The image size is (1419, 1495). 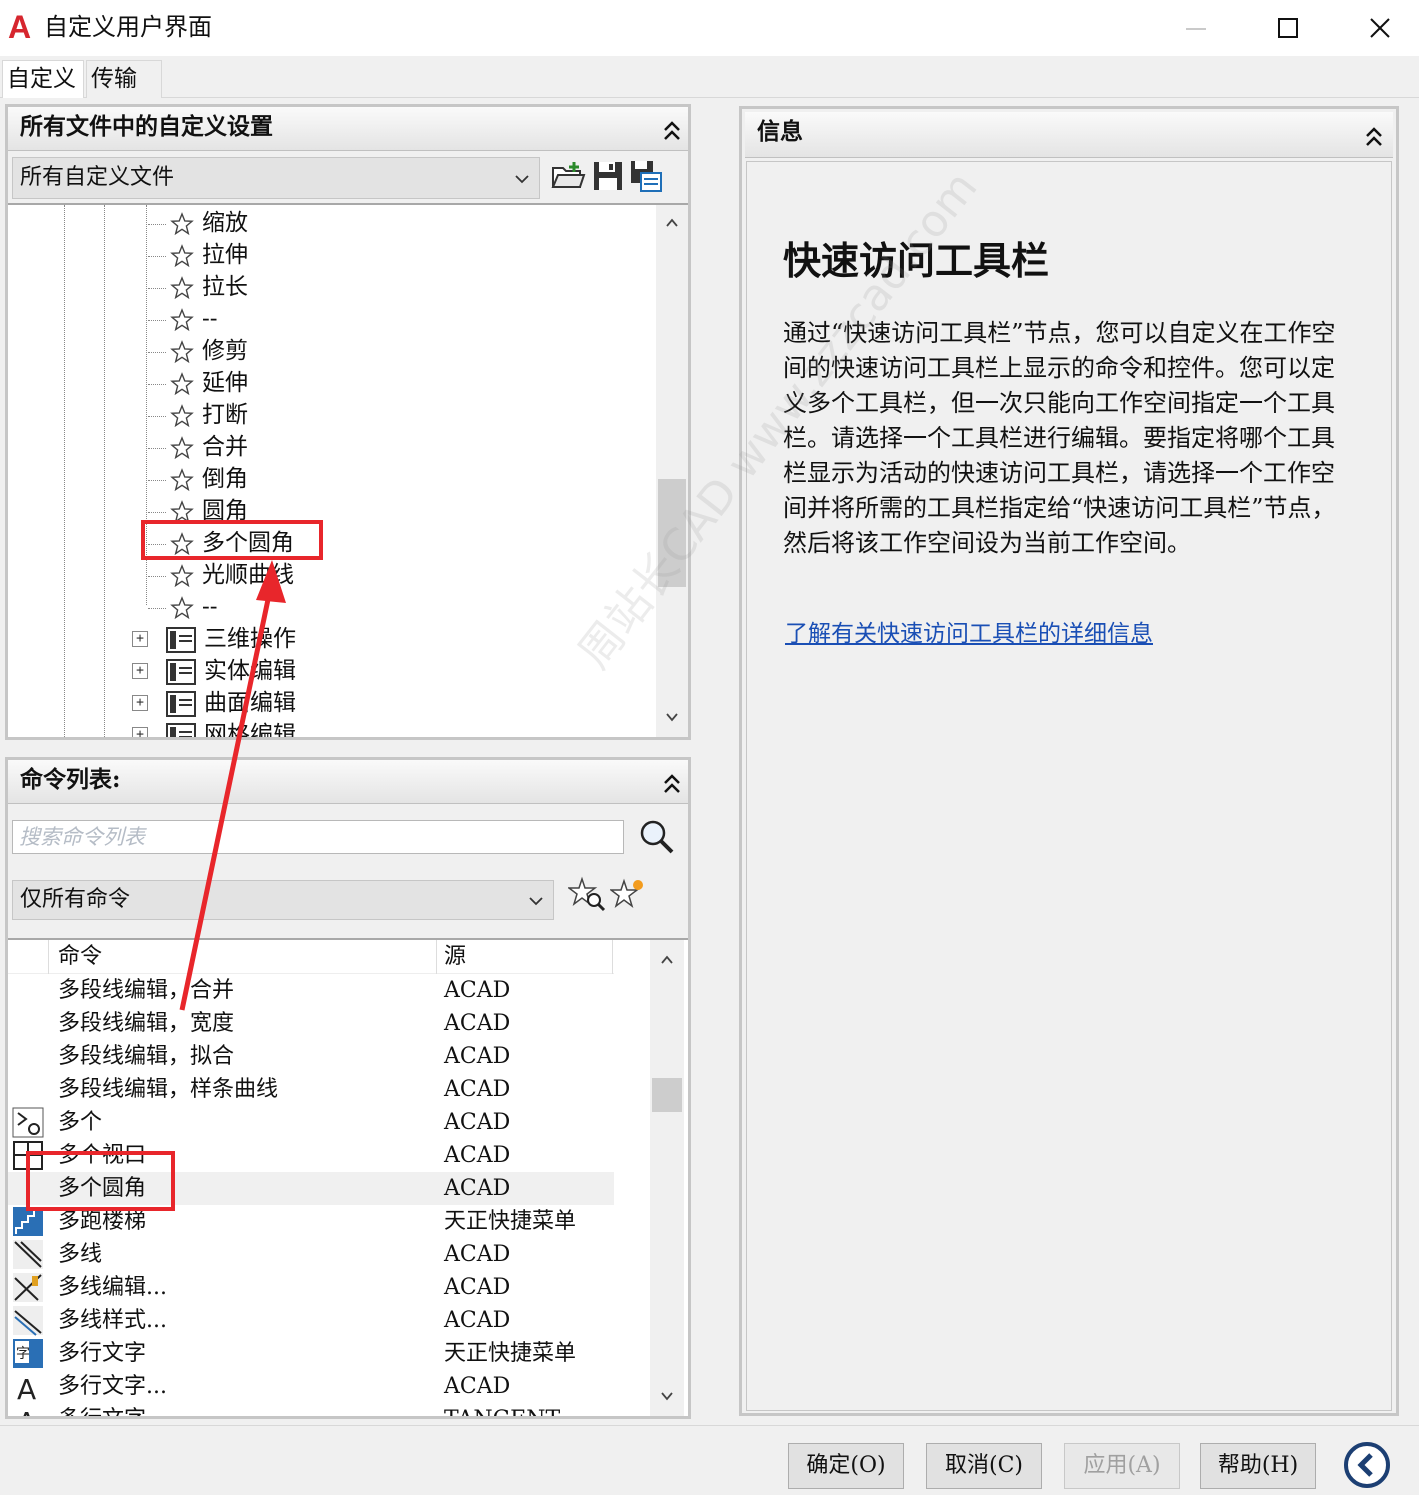 I want to click on tree-item-group: + 曲面编辑, so click(x=214, y=703).